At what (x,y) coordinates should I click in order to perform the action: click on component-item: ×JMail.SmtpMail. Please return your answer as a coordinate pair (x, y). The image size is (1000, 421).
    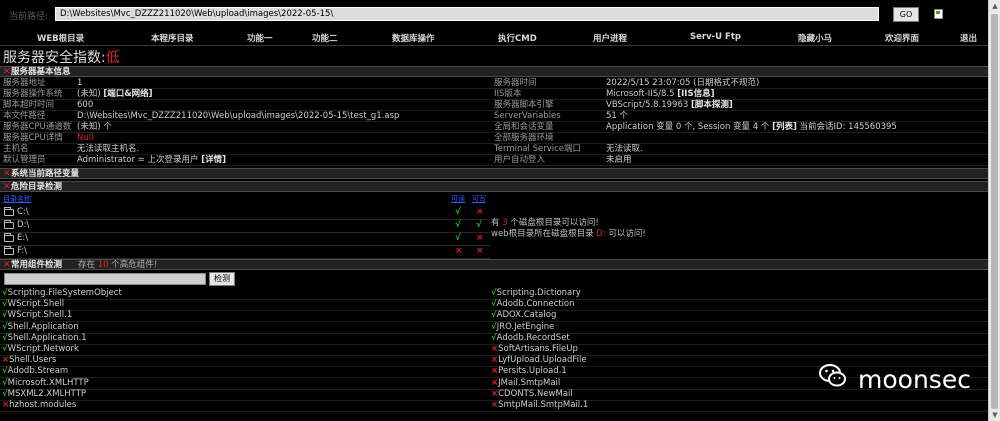
    Looking at the image, I should click on (525, 383).